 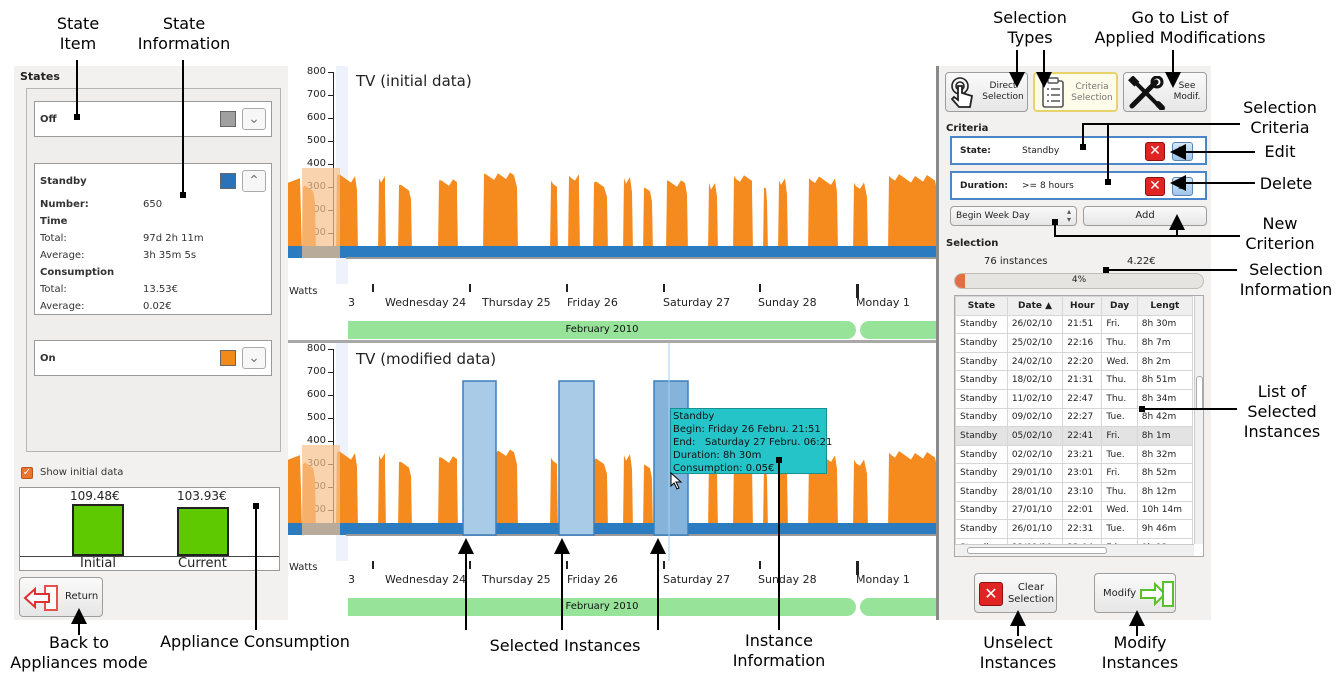 What do you see at coordinates (78, 33) in the screenshot?
I see `annotation-state-item: State Item` at bounding box center [78, 33].